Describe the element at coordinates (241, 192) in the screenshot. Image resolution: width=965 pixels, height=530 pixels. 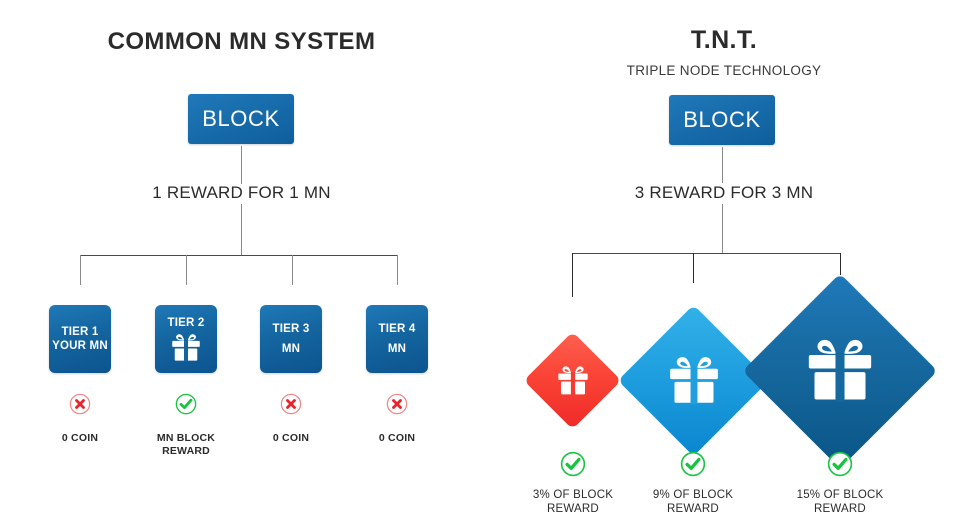
I see `left-reward-text: 1 REWARD FOR 1 MN` at that location.